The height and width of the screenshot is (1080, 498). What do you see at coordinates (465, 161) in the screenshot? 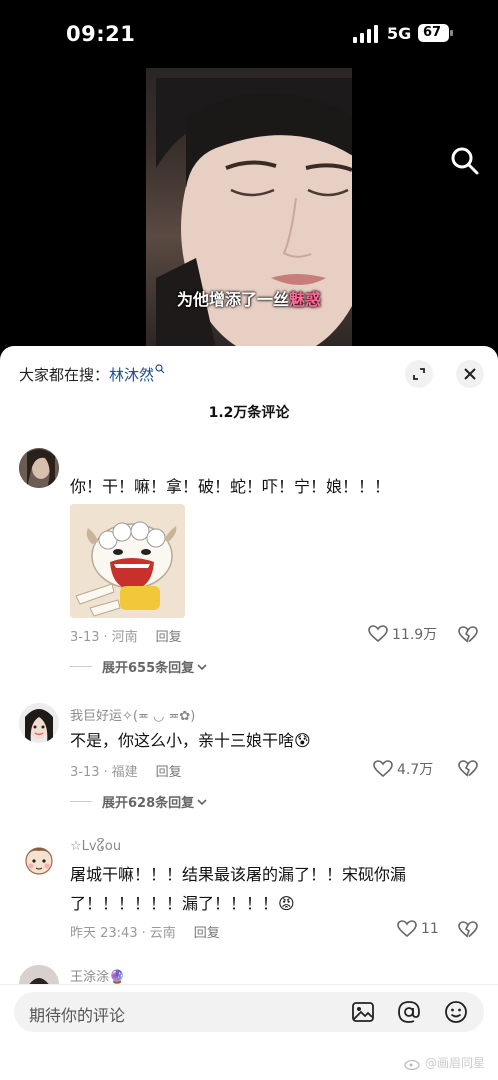
I see `search-icon` at bounding box center [465, 161].